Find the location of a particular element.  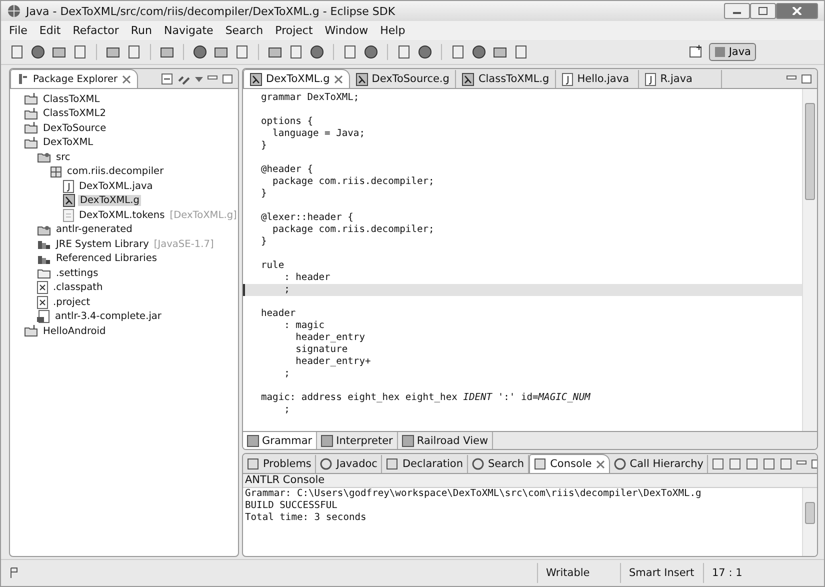

tree-item: .settings is located at coordinates (77, 273).